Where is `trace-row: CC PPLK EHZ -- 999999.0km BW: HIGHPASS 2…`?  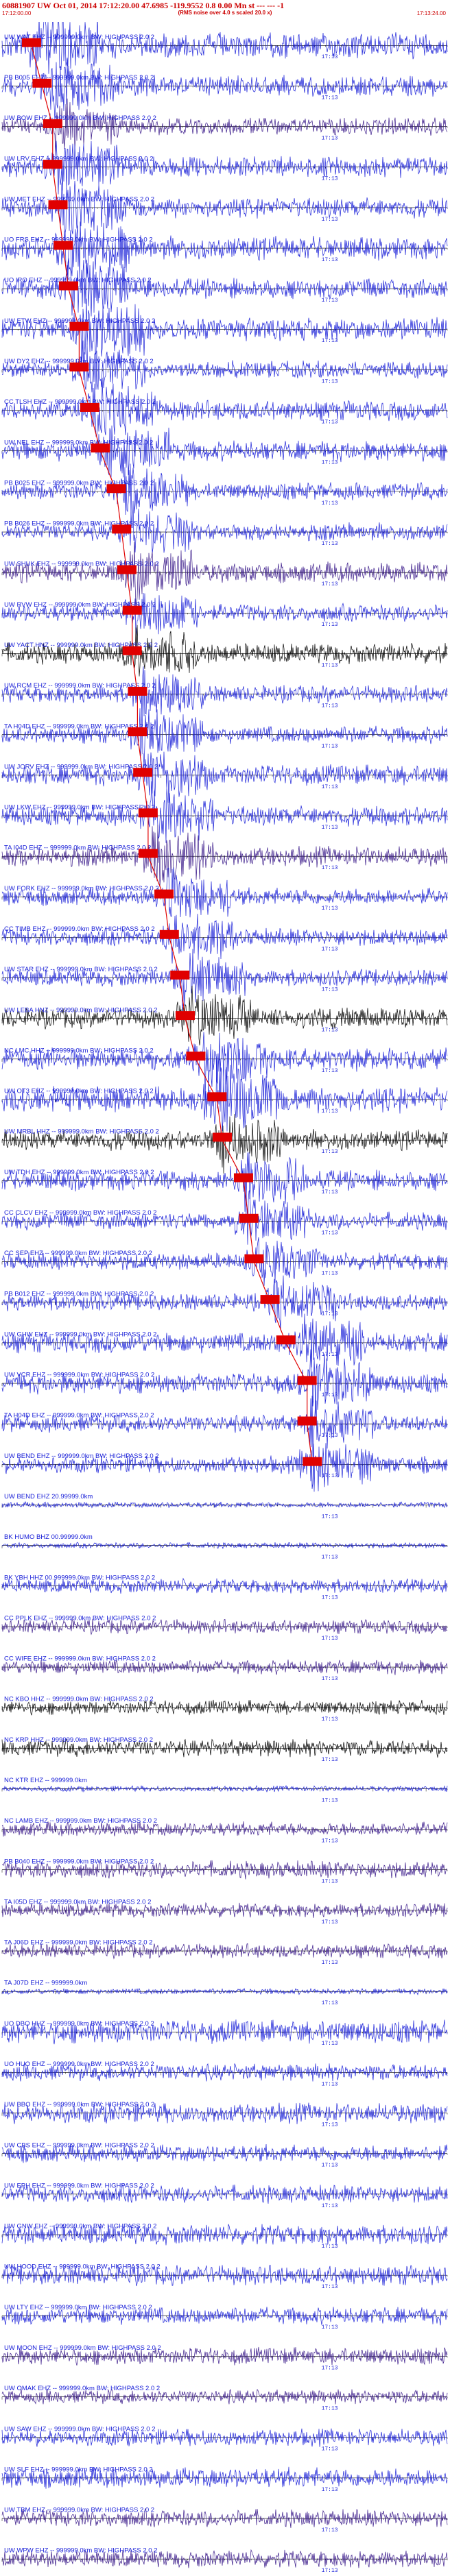 trace-row: CC PPLK EHZ -- 999999.0km BW: HIGHPASS 2… is located at coordinates (225, 1628).